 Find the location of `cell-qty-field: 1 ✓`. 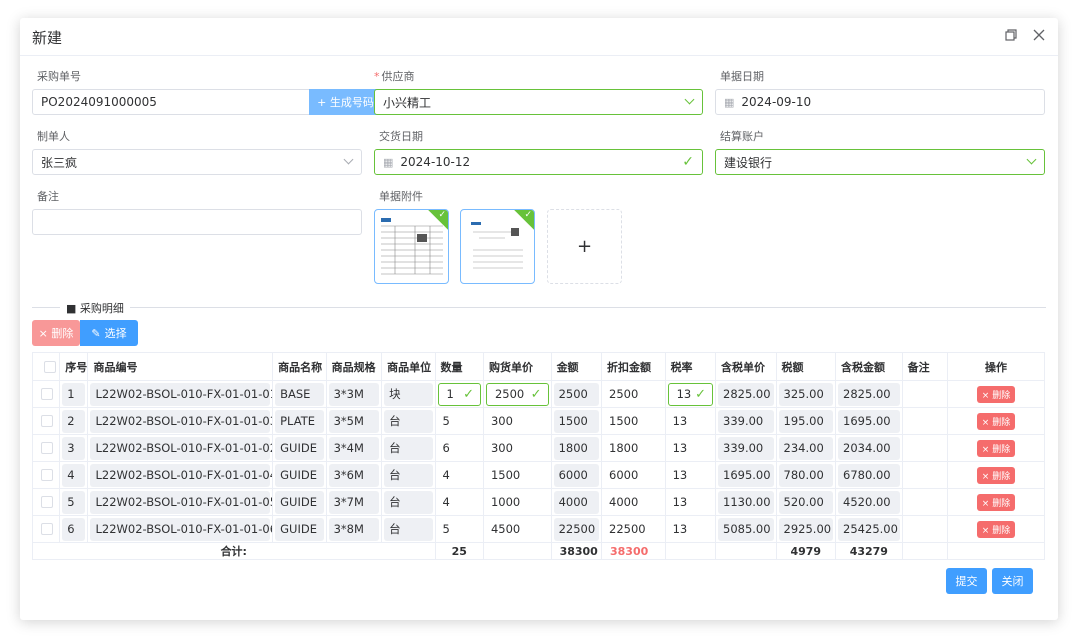

cell-qty-field: 1 ✓ is located at coordinates (459, 394).